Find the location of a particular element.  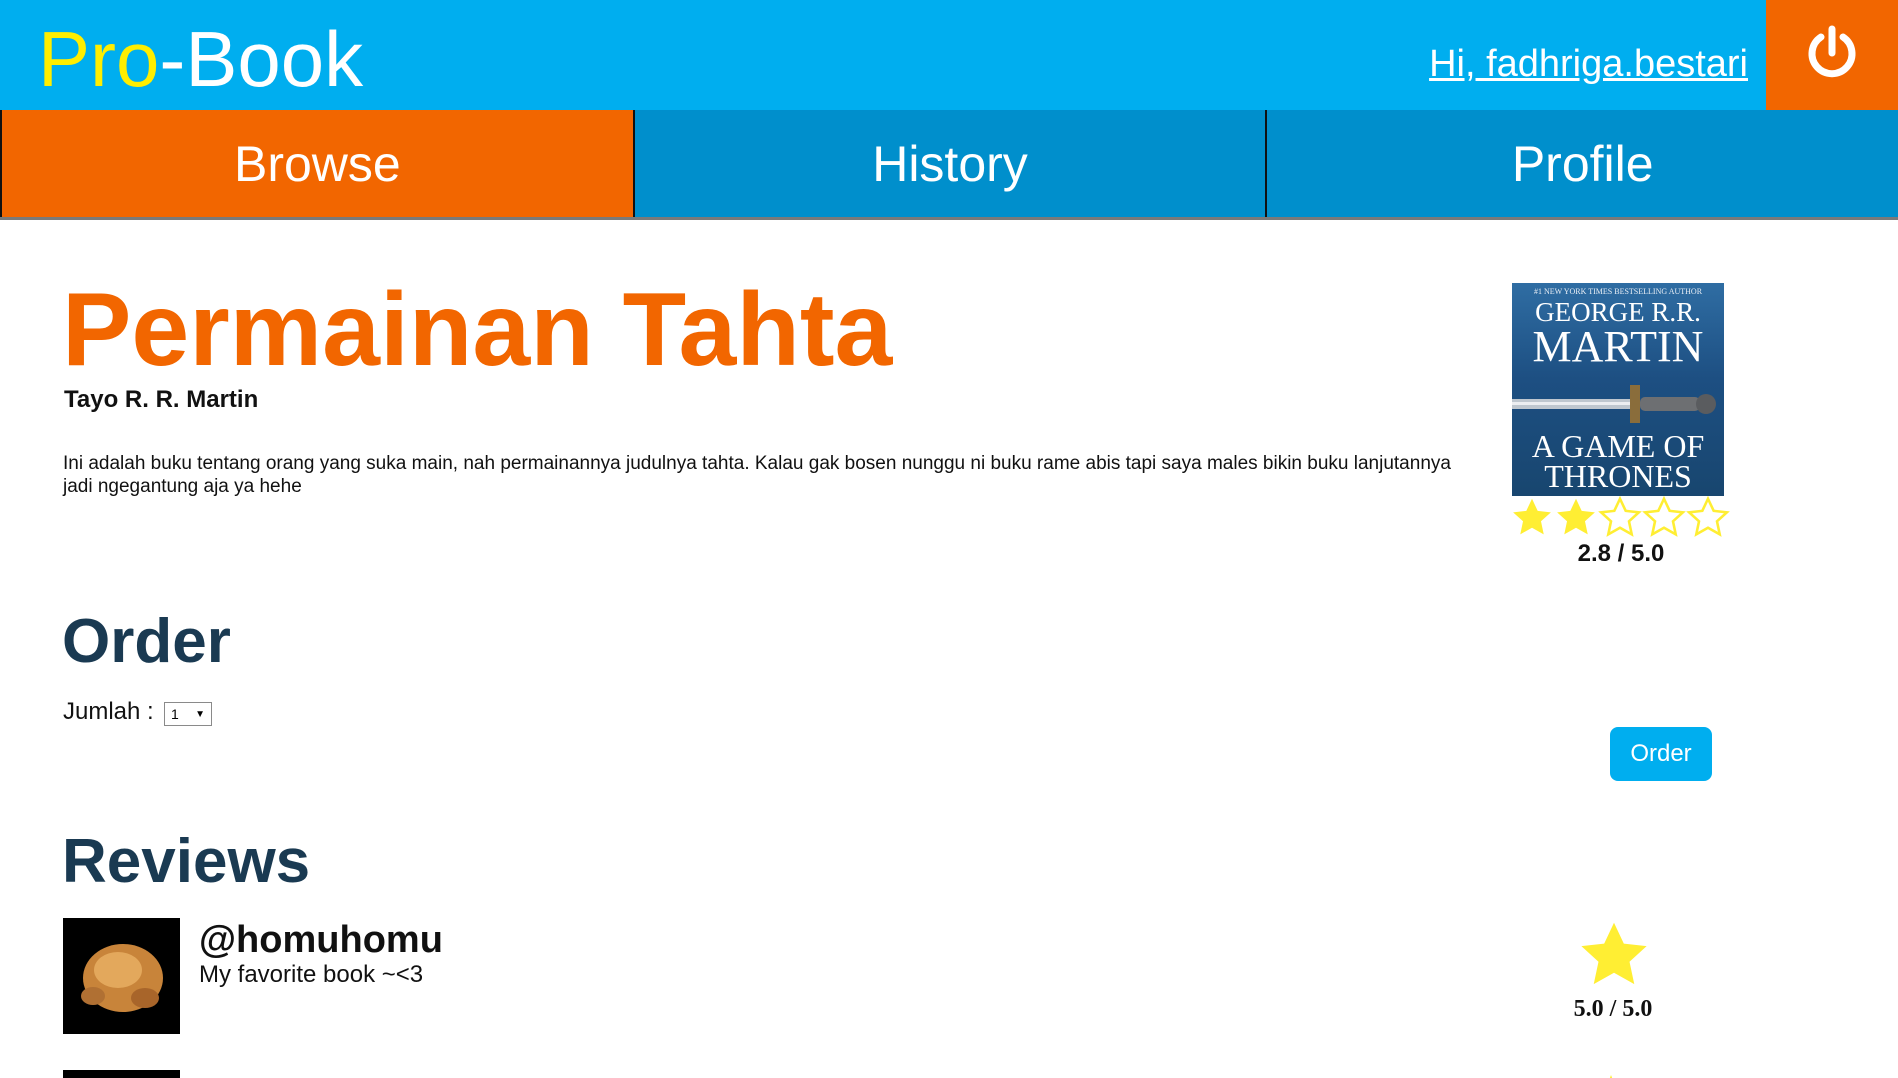

tab-history: History is located at coordinates (949, 163).